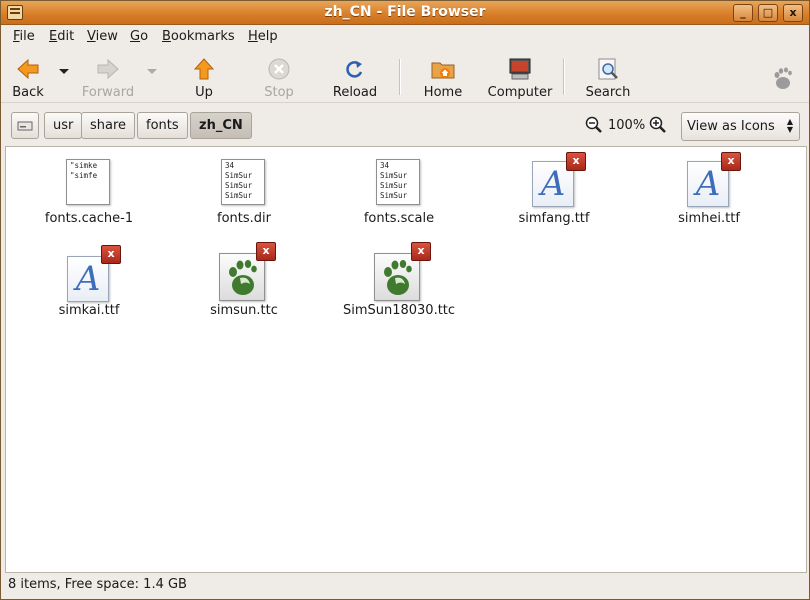 The image size is (810, 600). Describe the element at coordinates (789, 125) in the screenshot. I see `select-arrows-icon: ▲ ▼` at that location.